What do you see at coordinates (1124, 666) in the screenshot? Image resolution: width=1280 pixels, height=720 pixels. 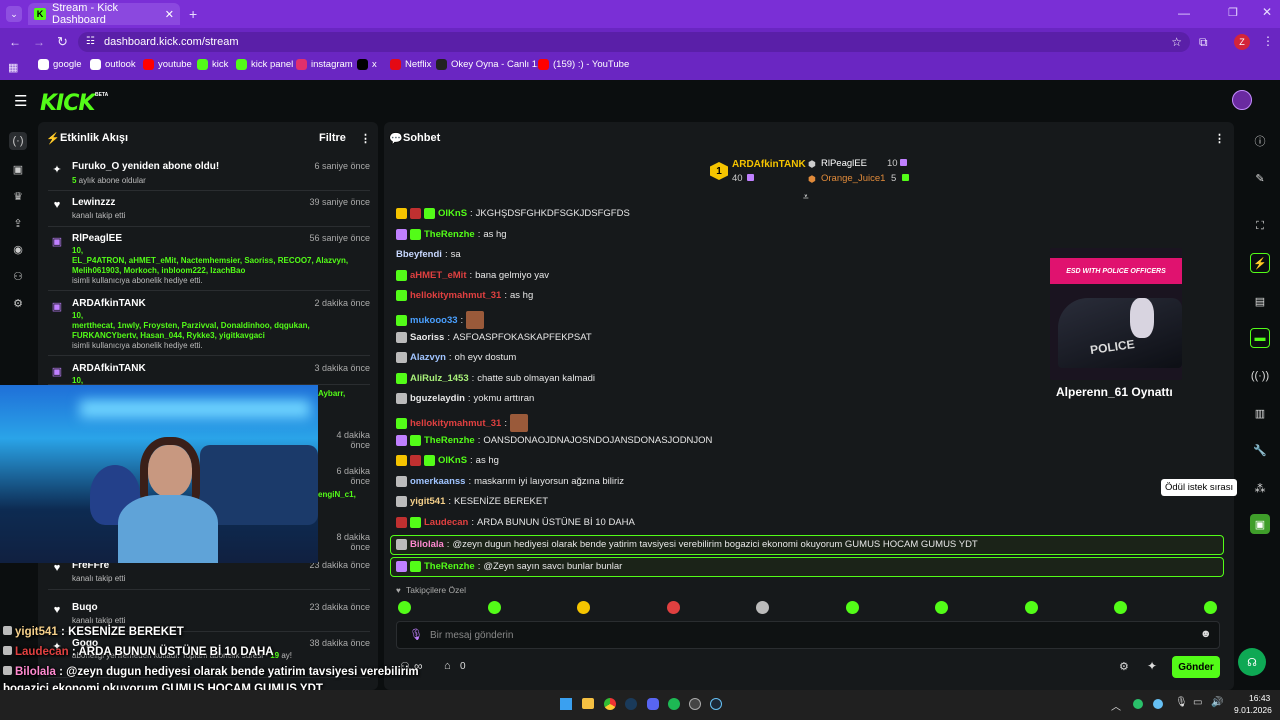 I see `chat-settings-icon: ⚙` at bounding box center [1124, 666].